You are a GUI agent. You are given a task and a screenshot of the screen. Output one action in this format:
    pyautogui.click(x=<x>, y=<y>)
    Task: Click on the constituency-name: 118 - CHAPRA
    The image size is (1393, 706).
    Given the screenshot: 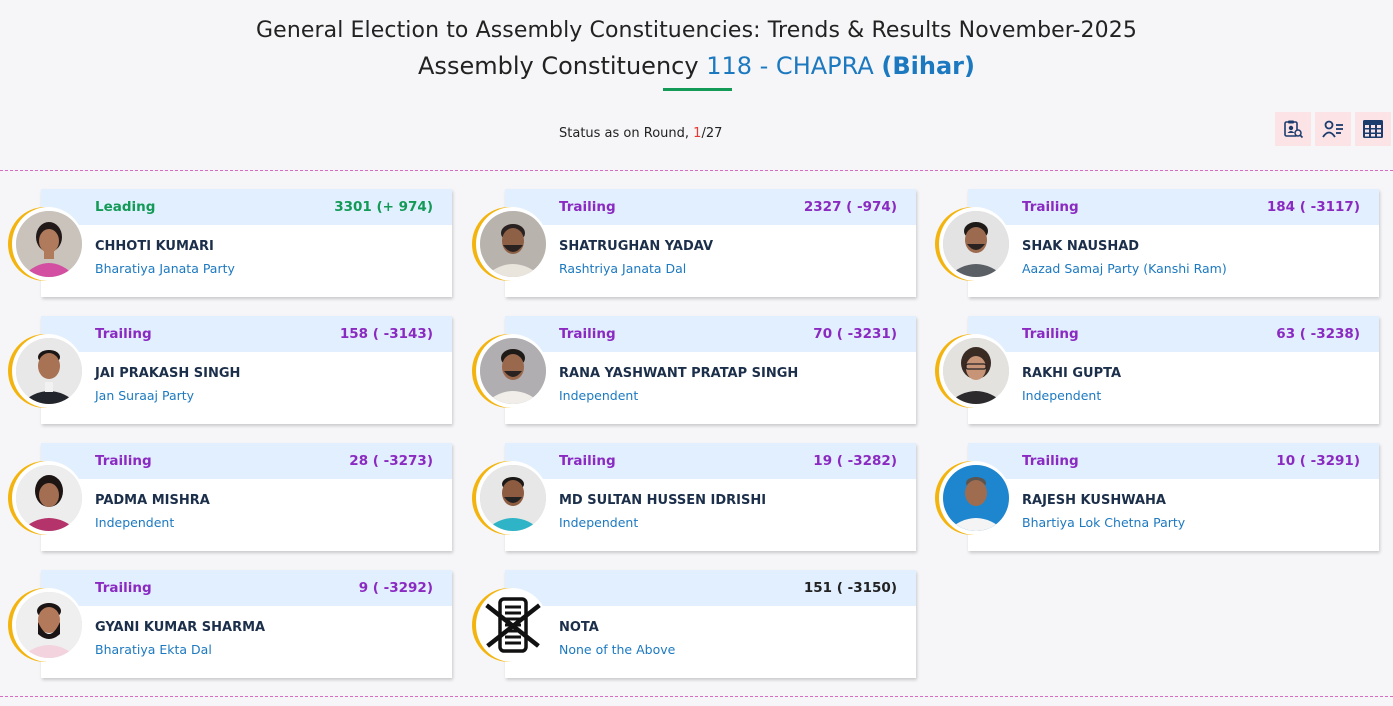 What is the action you would take?
    pyautogui.click(x=790, y=66)
    